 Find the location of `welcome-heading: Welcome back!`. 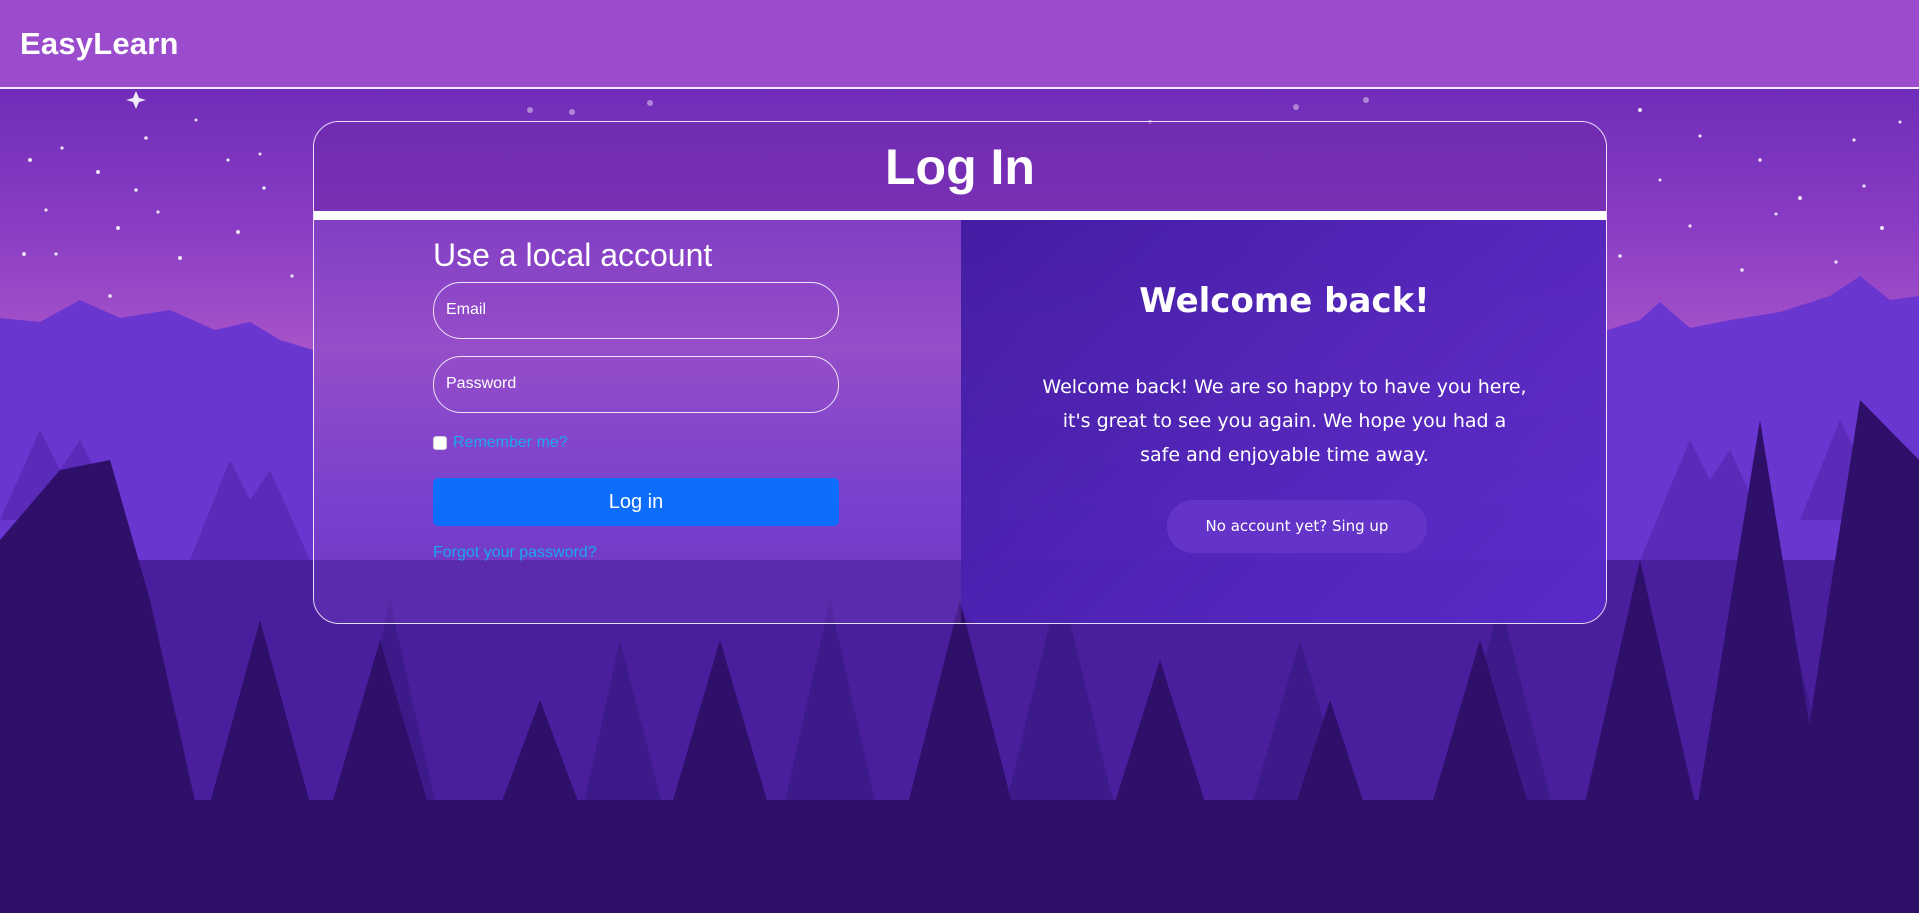

welcome-heading: Welcome back! is located at coordinates (1284, 301).